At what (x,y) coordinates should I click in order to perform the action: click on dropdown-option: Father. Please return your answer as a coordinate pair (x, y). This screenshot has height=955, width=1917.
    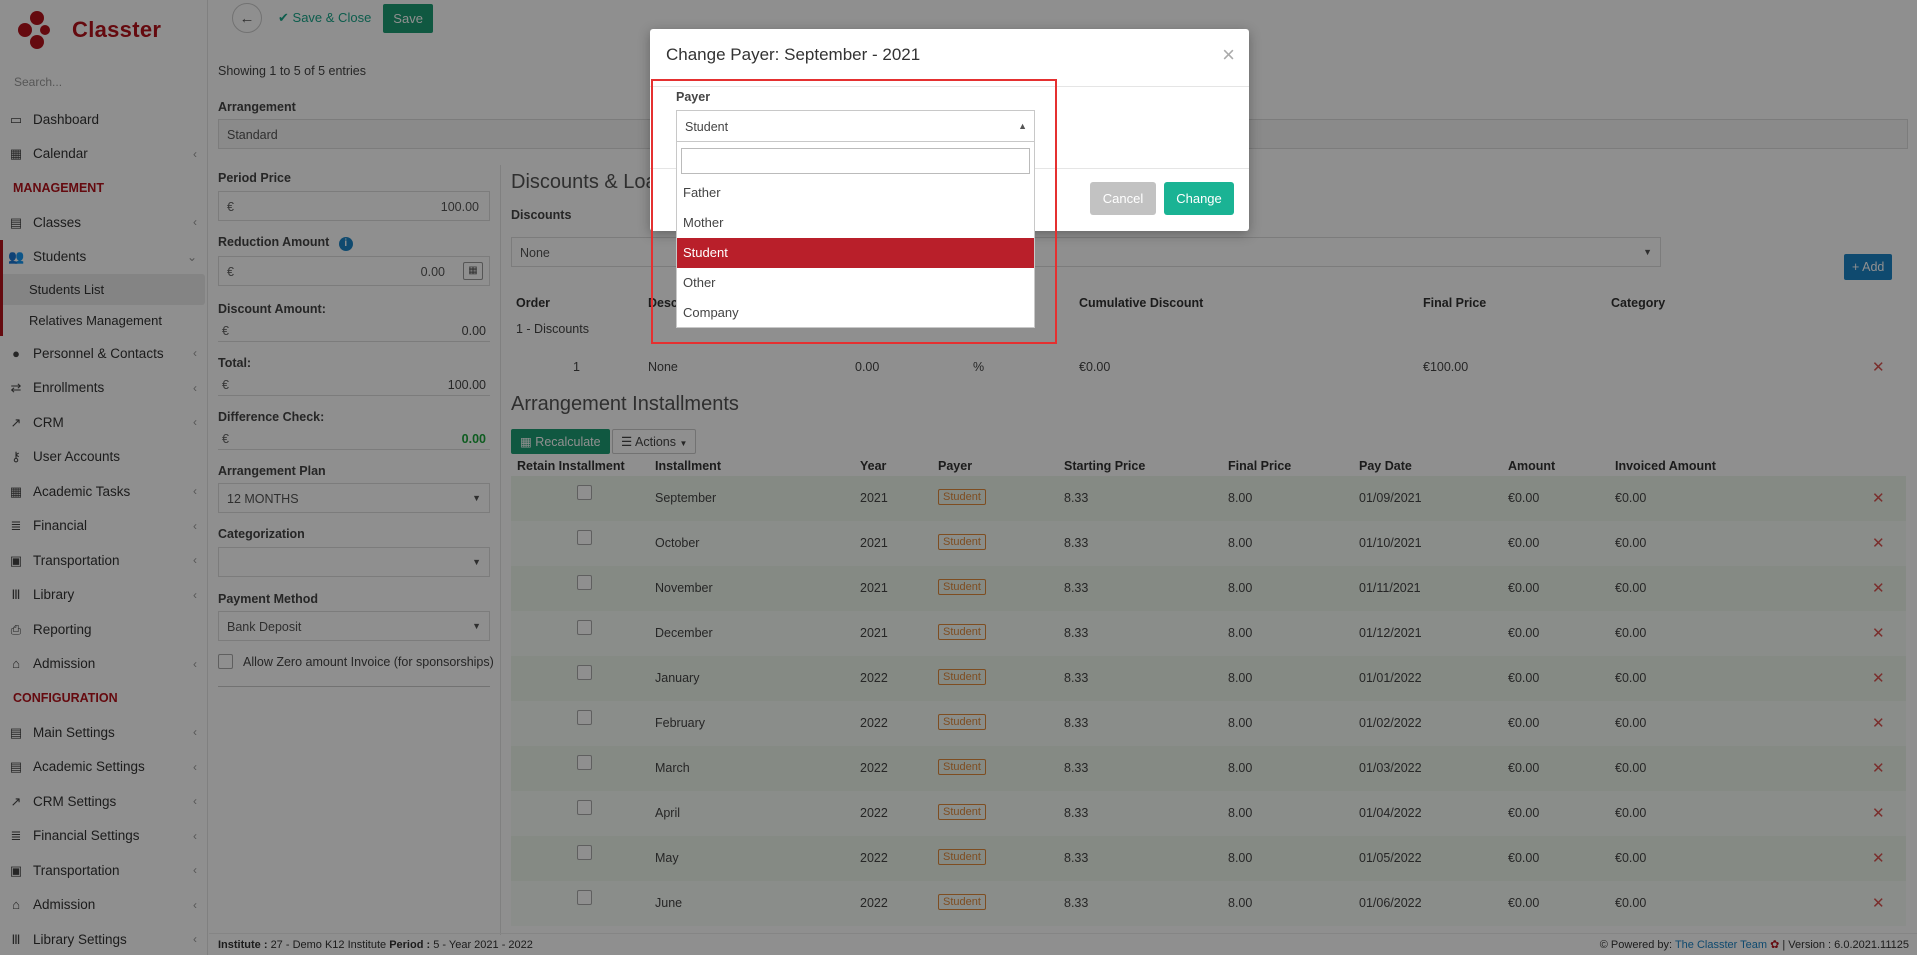
    Looking at the image, I should click on (855, 193).